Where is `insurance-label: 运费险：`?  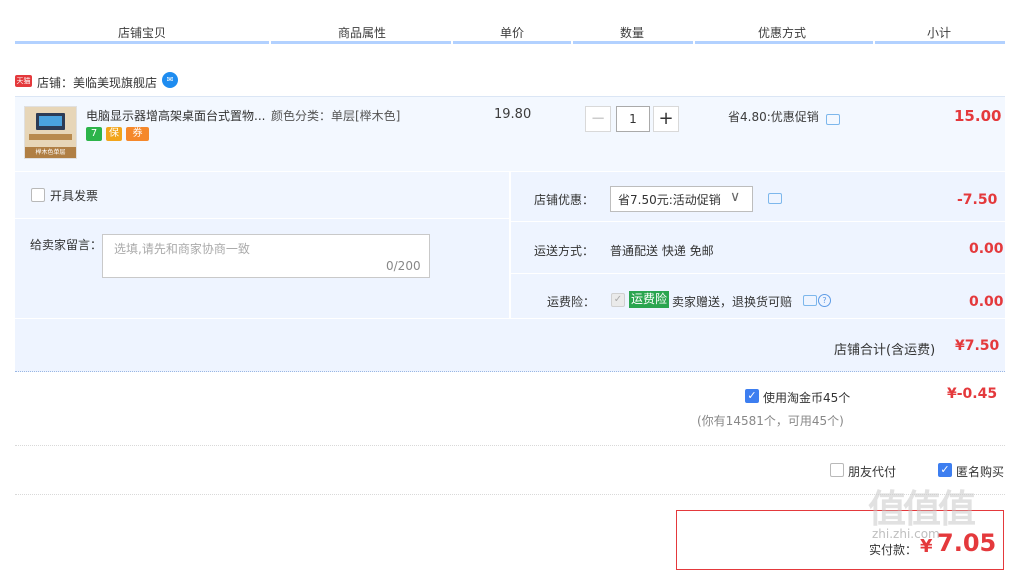 insurance-label: 运费险： is located at coordinates (571, 302).